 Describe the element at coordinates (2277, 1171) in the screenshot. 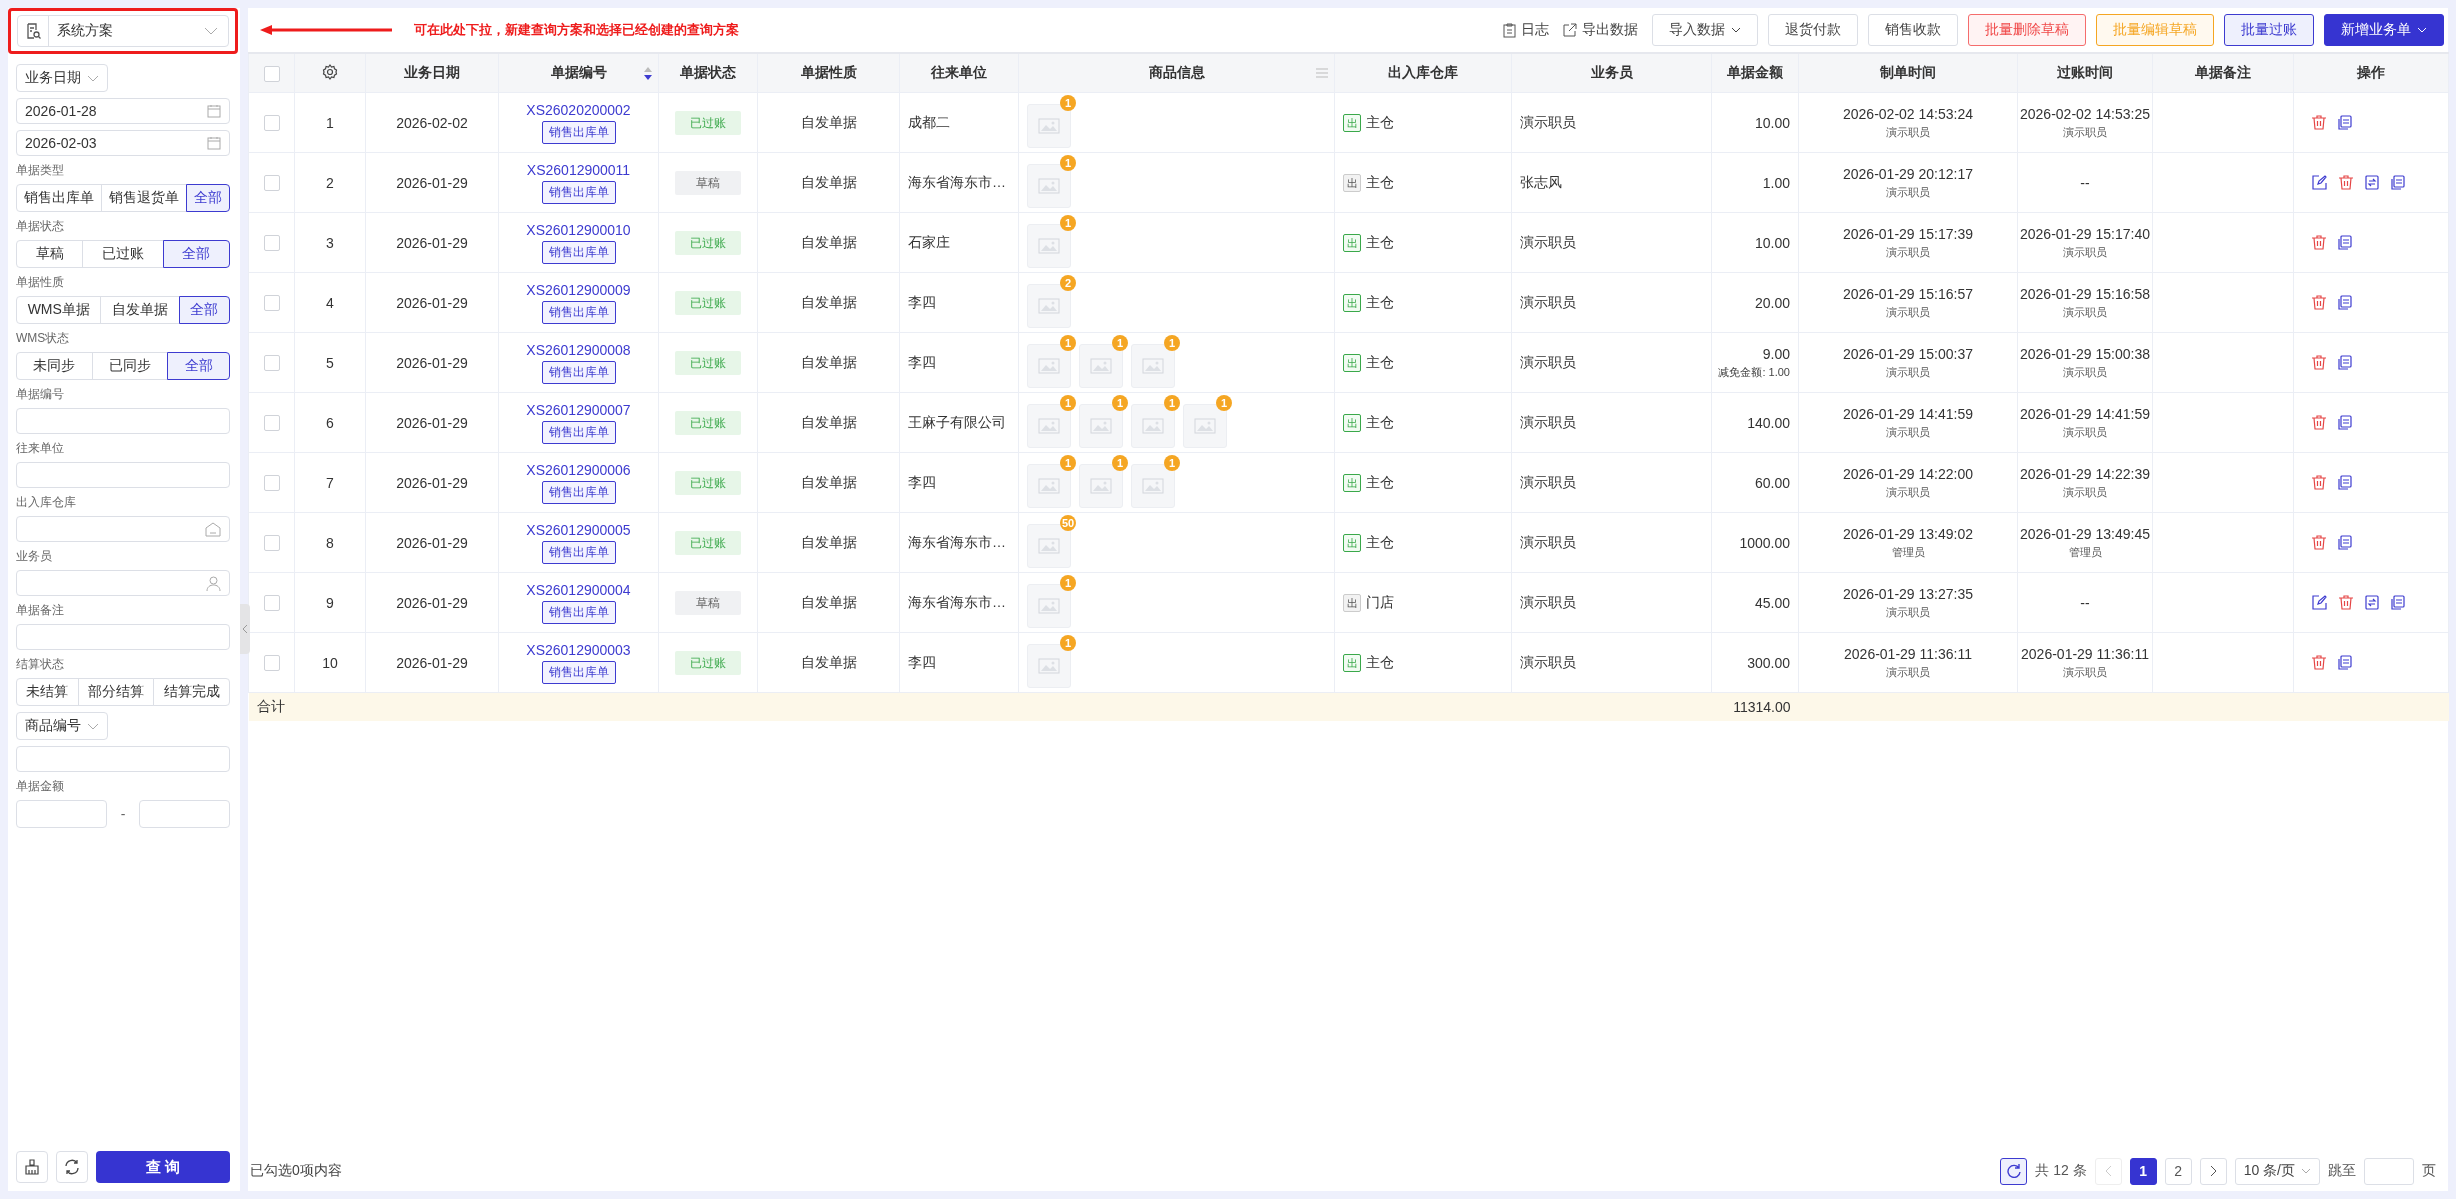

I see `page-size-select: 10 条/页` at that location.